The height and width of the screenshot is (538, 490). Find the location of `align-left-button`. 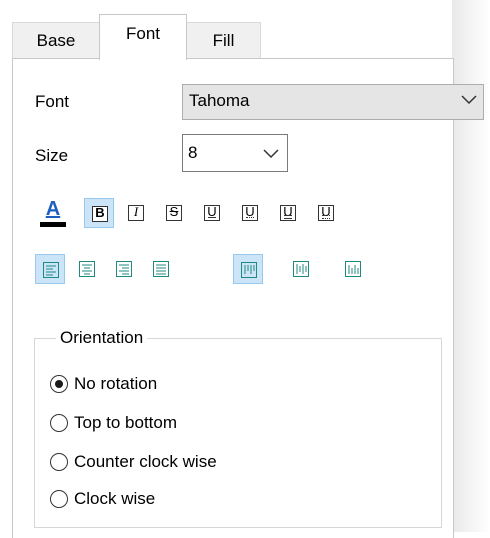

align-left-button is located at coordinates (50, 269).